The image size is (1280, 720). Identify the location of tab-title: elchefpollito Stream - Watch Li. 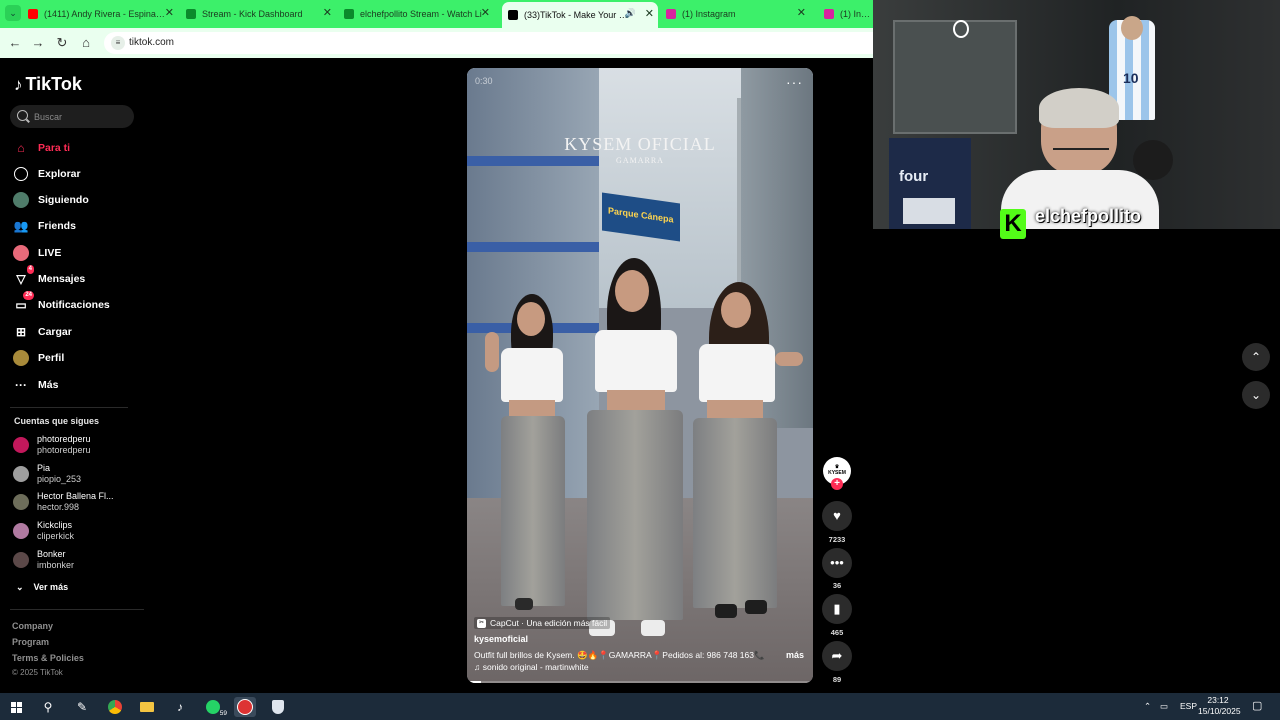
(421, 14).